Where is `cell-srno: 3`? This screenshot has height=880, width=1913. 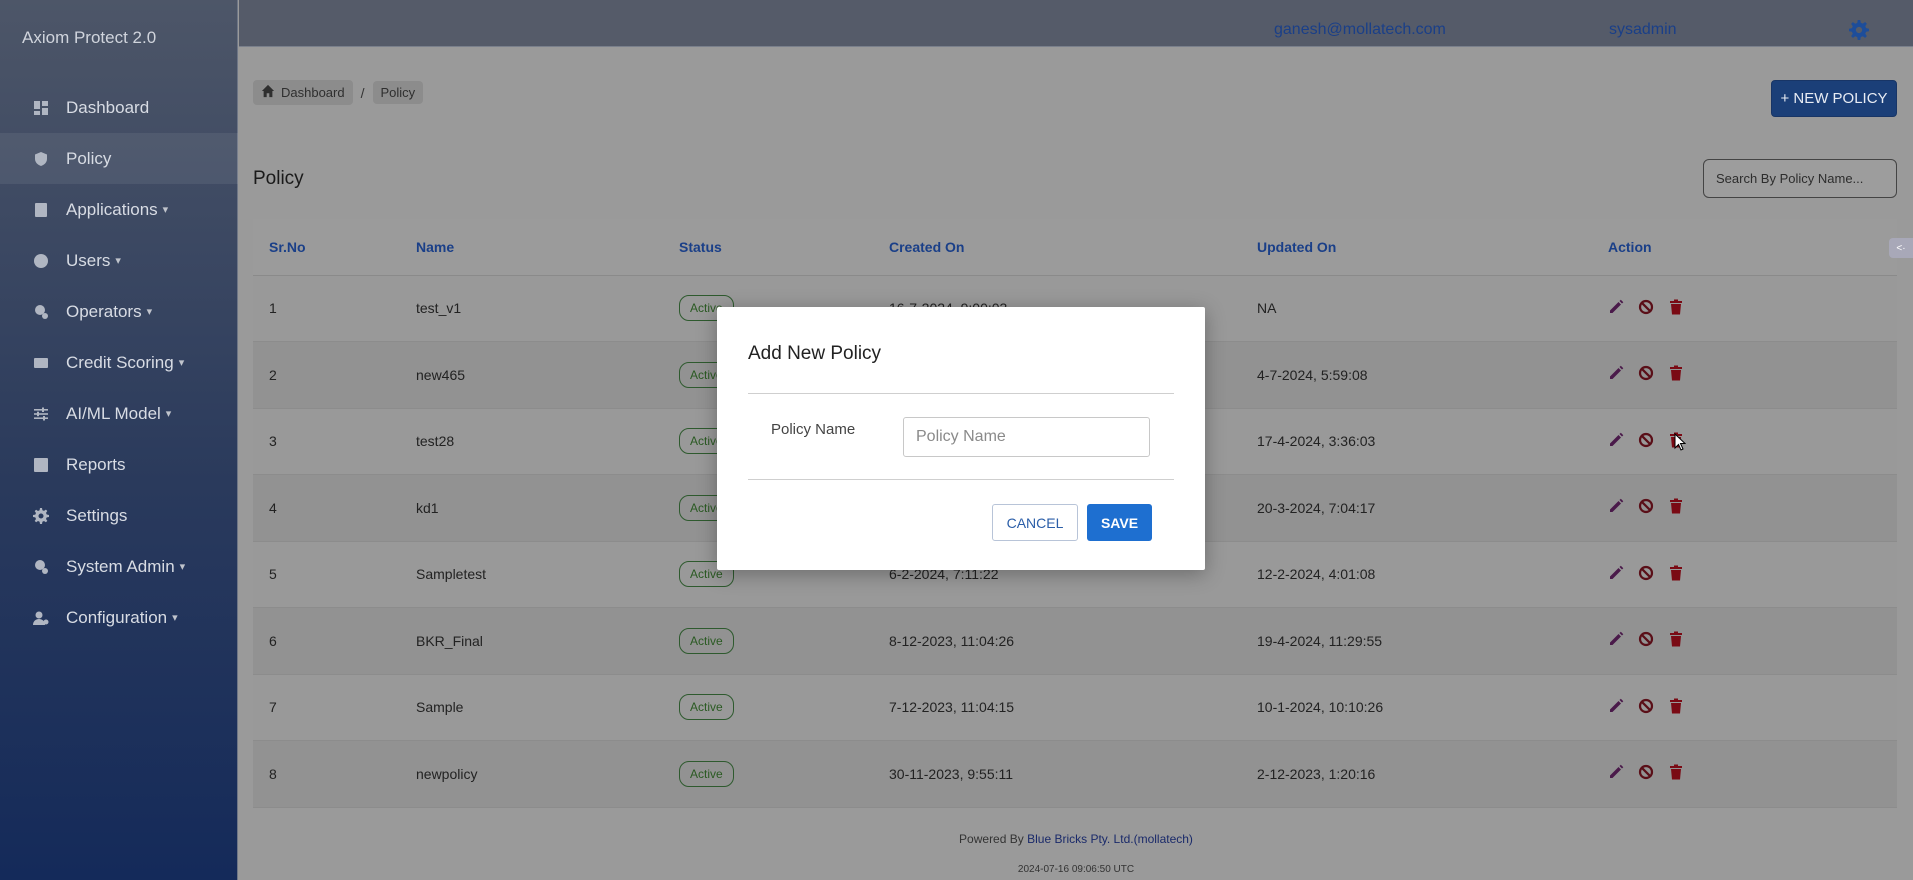 cell-srno: 3 is located at coordinates (326, 441).